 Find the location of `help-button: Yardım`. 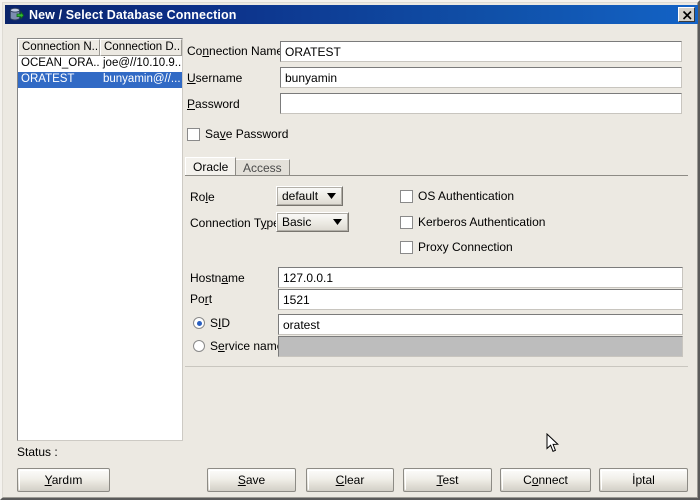

help-button: Yardım is located at coordinates (63, 480).